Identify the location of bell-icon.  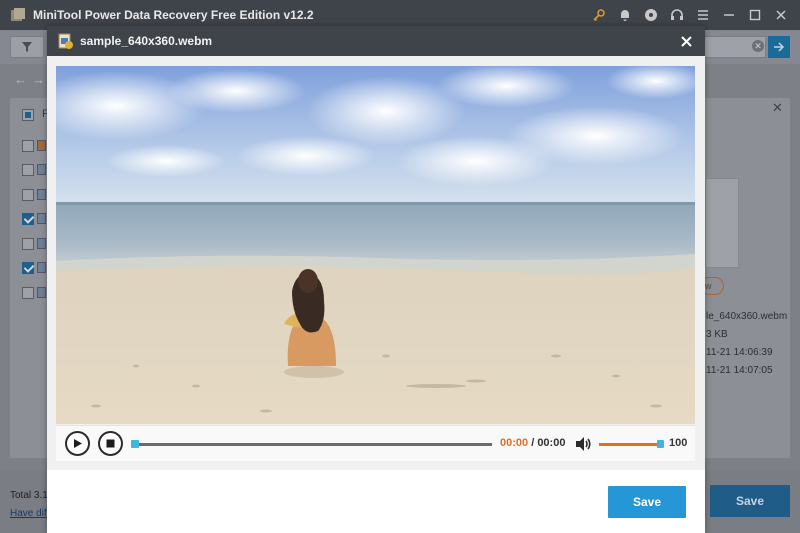
(625, 15).